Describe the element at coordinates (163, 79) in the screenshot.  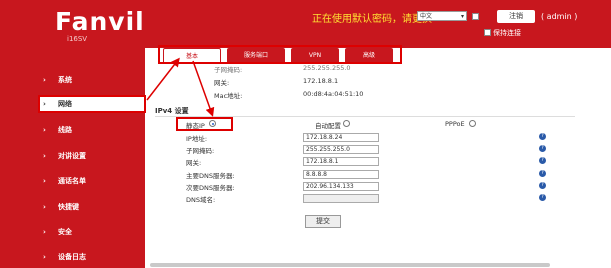
I see `arrow-to-tab` at that location.